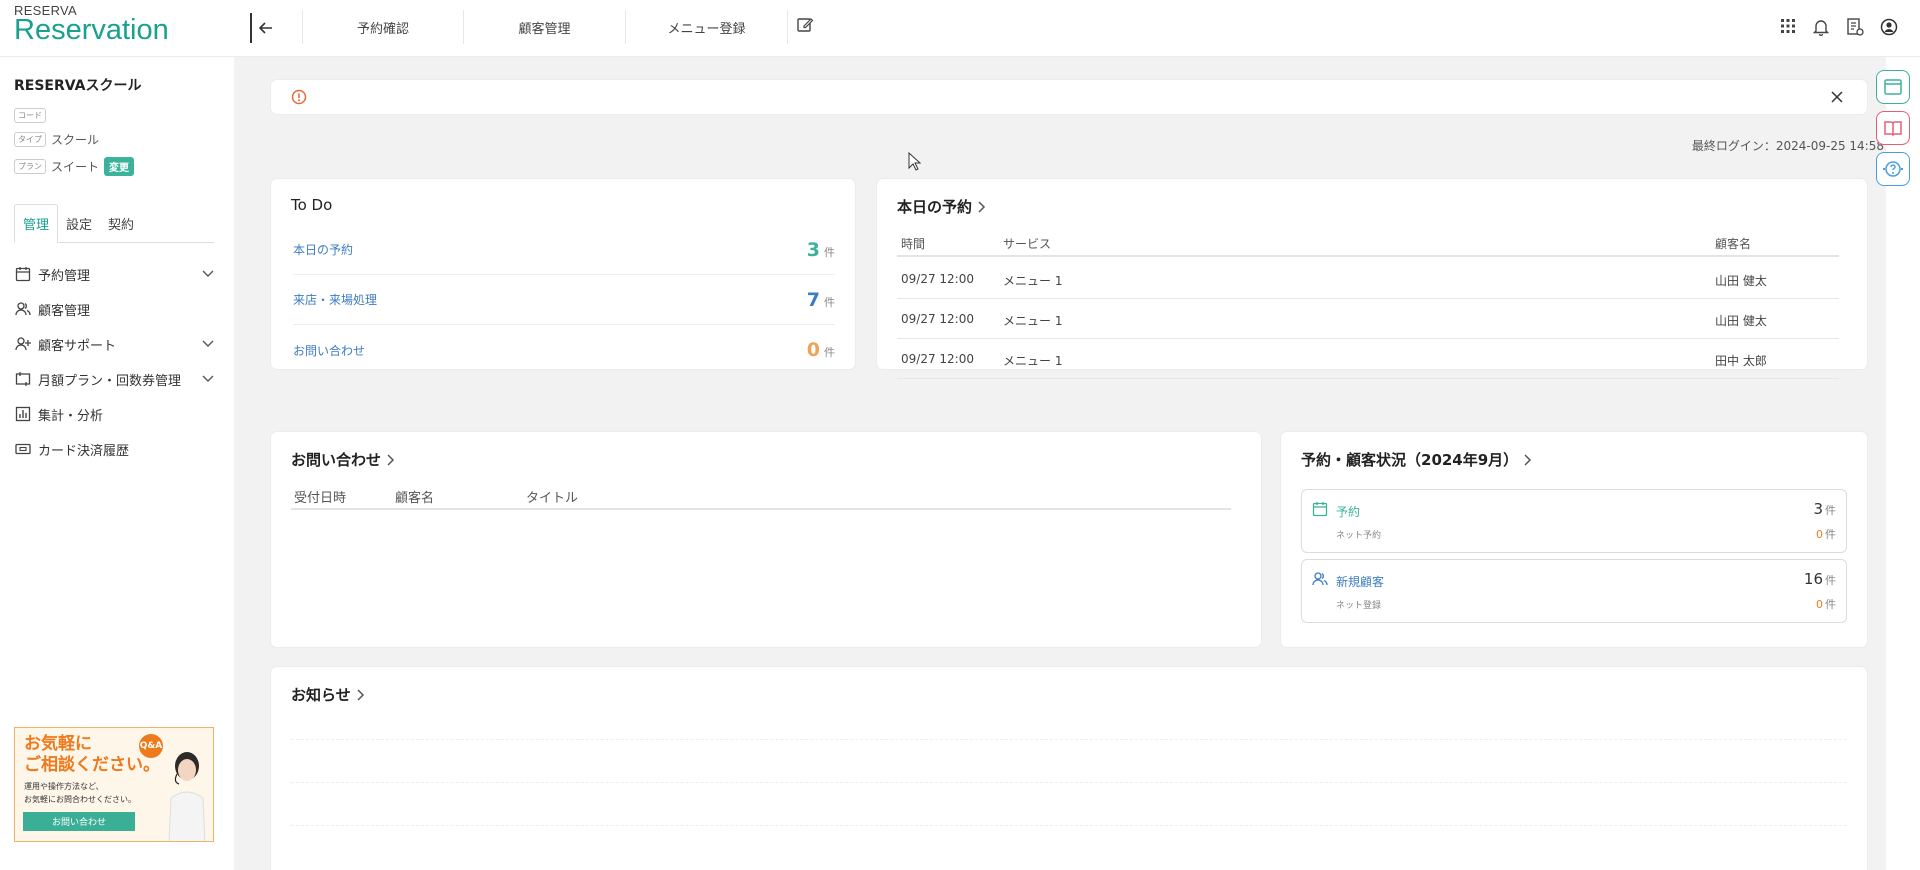  I want to click on top-bar: RESERVA Reservation 予約確認 顧客管理 メニュー登録, so click(960, 28).